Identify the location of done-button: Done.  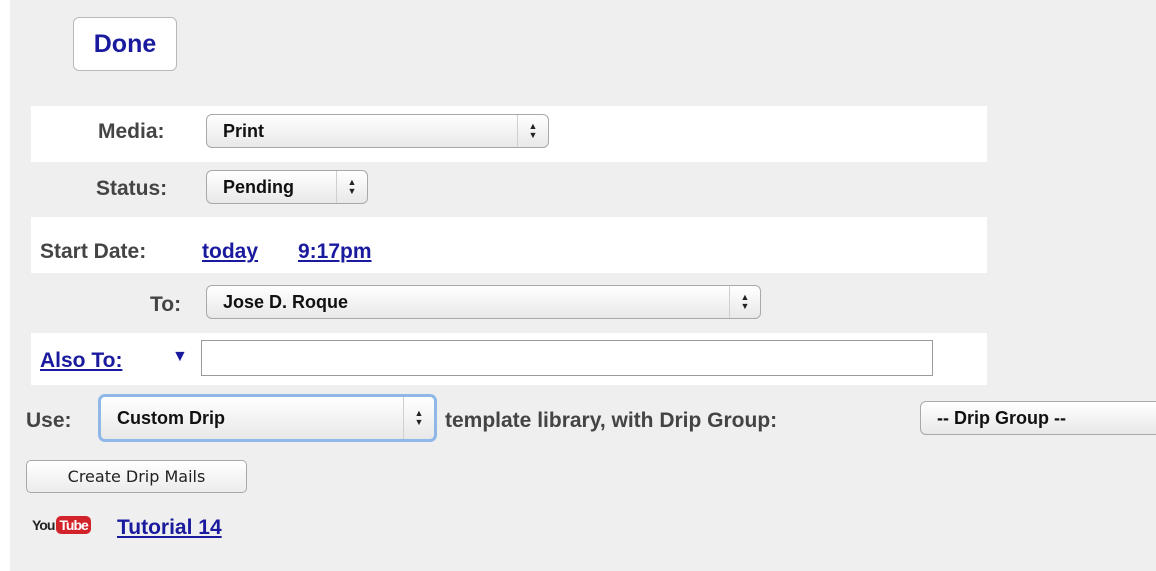
(125, 44).